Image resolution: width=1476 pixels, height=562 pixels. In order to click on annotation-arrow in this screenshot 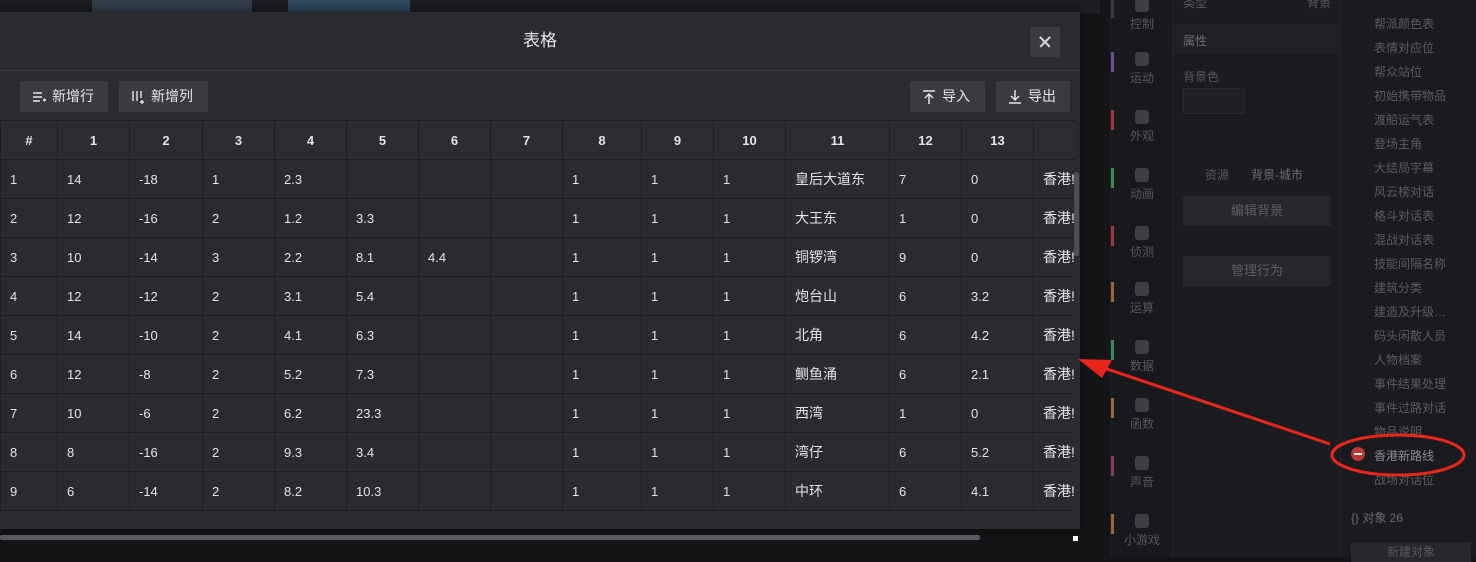, I will do `click(1214, 405)`.